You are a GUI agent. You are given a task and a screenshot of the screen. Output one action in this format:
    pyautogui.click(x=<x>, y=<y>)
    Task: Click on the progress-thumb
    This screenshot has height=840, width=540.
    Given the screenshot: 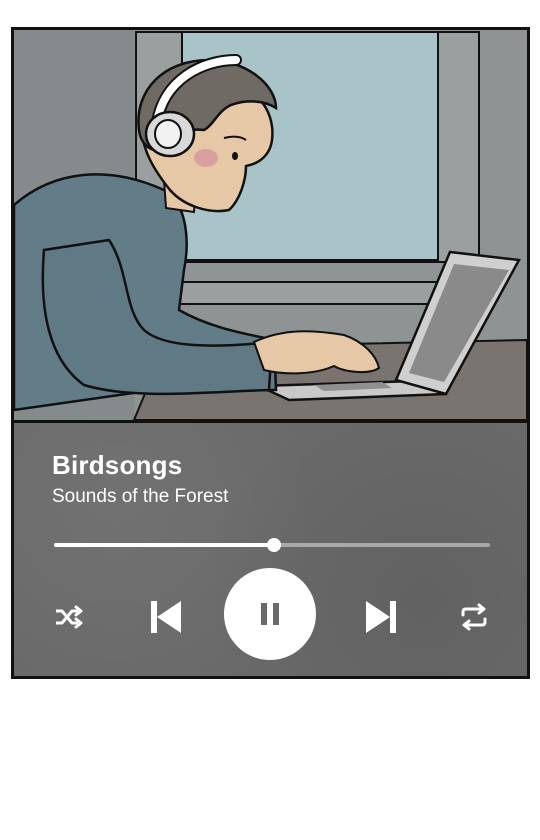 What is the action you would take?
    pyautogui.click(x=274, y=545)
    